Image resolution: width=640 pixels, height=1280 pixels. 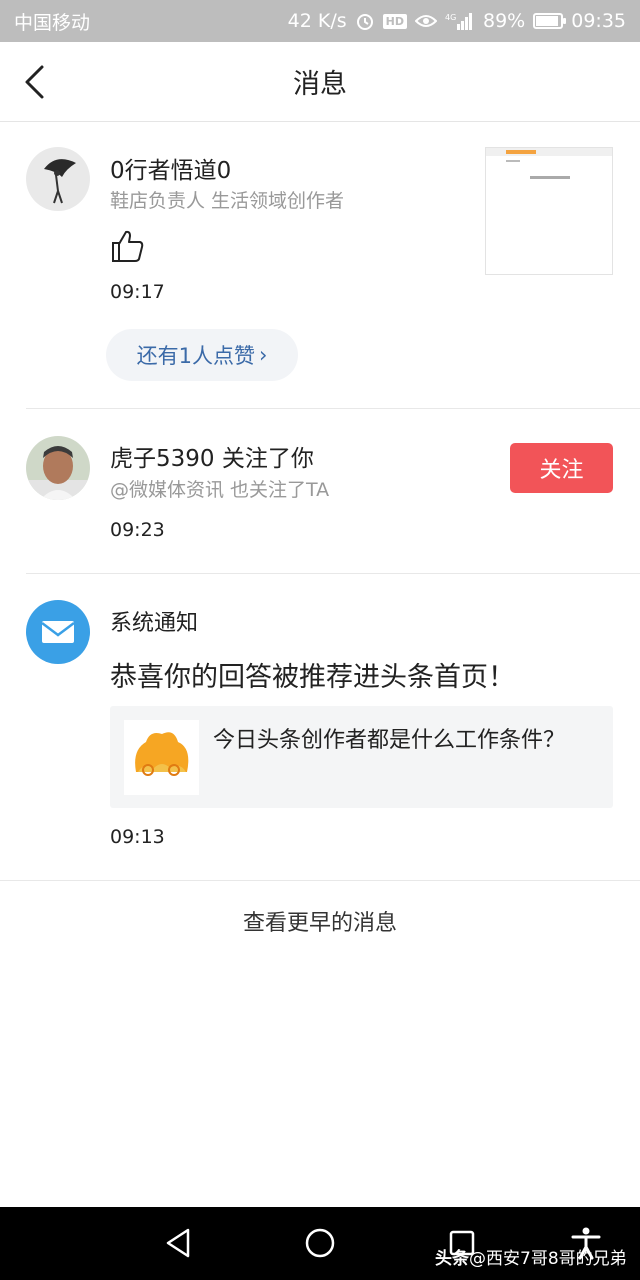 I want to click on follow-title: 虎子5390 关注了你, so click(x=212, y=456).